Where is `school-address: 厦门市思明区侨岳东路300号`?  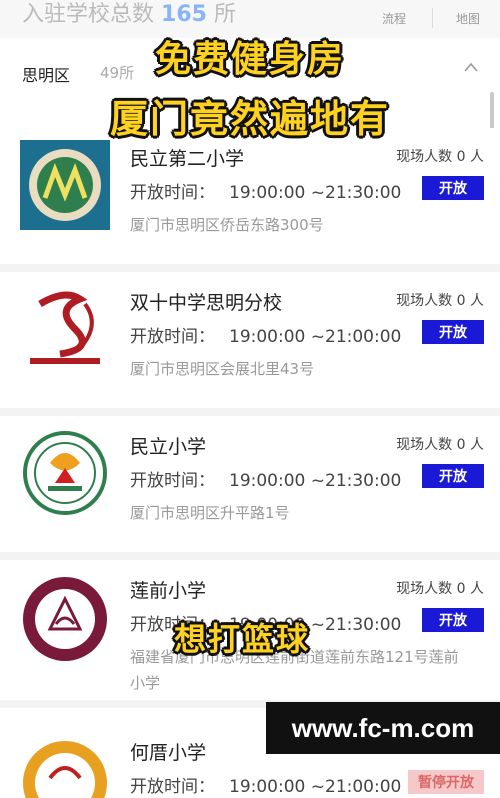
school-address: 厦门市思明区侨岳东路300号 is located at coordinates (227, 225).